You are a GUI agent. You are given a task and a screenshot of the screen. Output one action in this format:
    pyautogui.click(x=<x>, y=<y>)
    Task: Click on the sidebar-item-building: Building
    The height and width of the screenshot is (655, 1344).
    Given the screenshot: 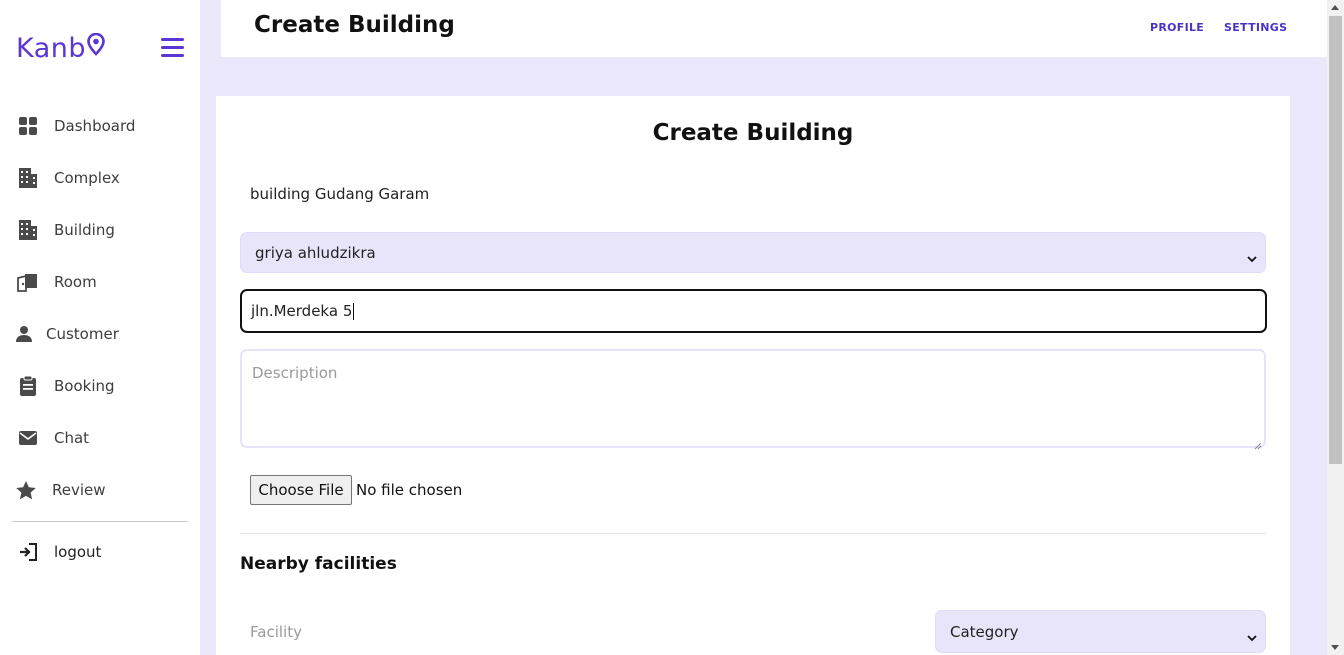 What is the action you would take?
    pyautogui.click(x=100, y=230)
    